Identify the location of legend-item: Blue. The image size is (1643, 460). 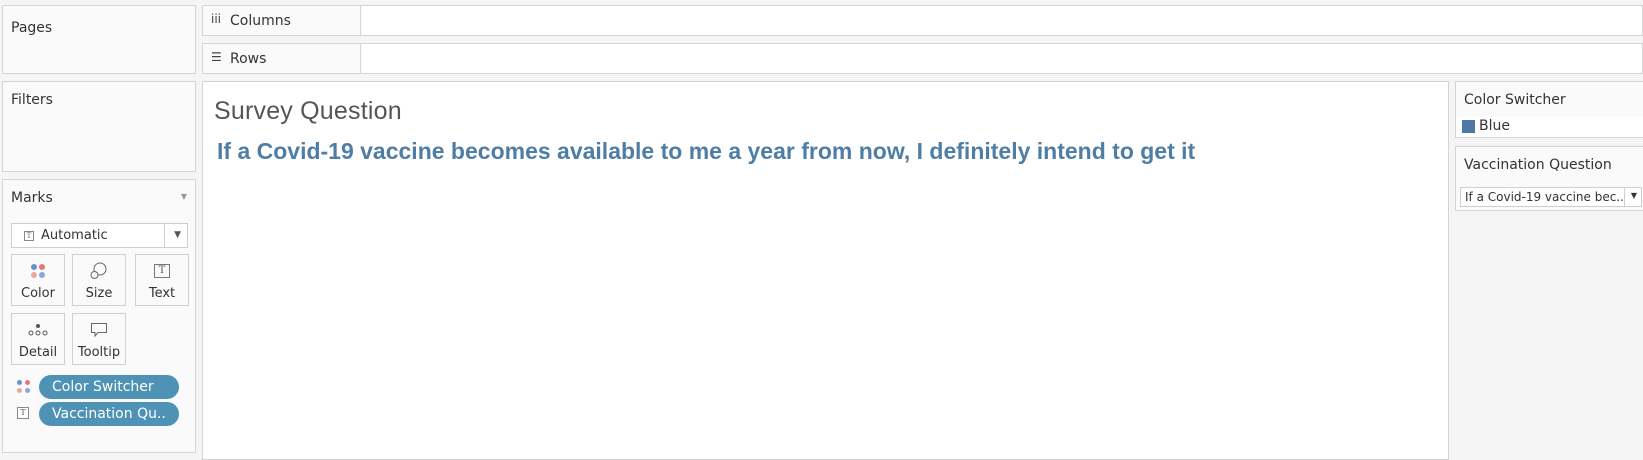
(1549, 127).